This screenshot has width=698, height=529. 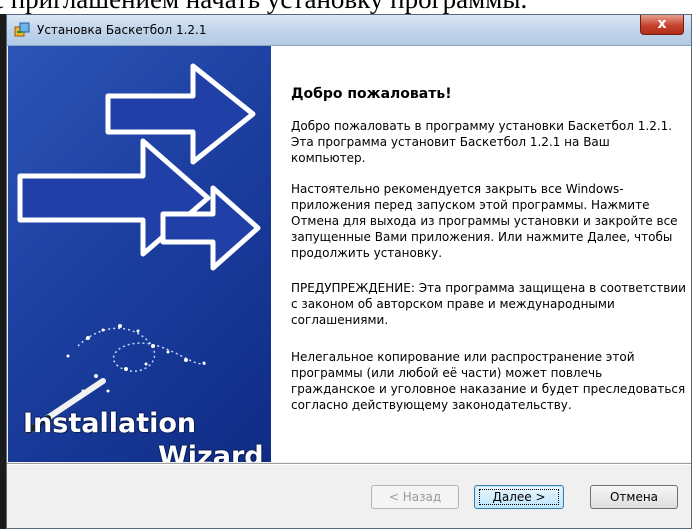 I want to click on right-margin, so click(x=695, y=271).